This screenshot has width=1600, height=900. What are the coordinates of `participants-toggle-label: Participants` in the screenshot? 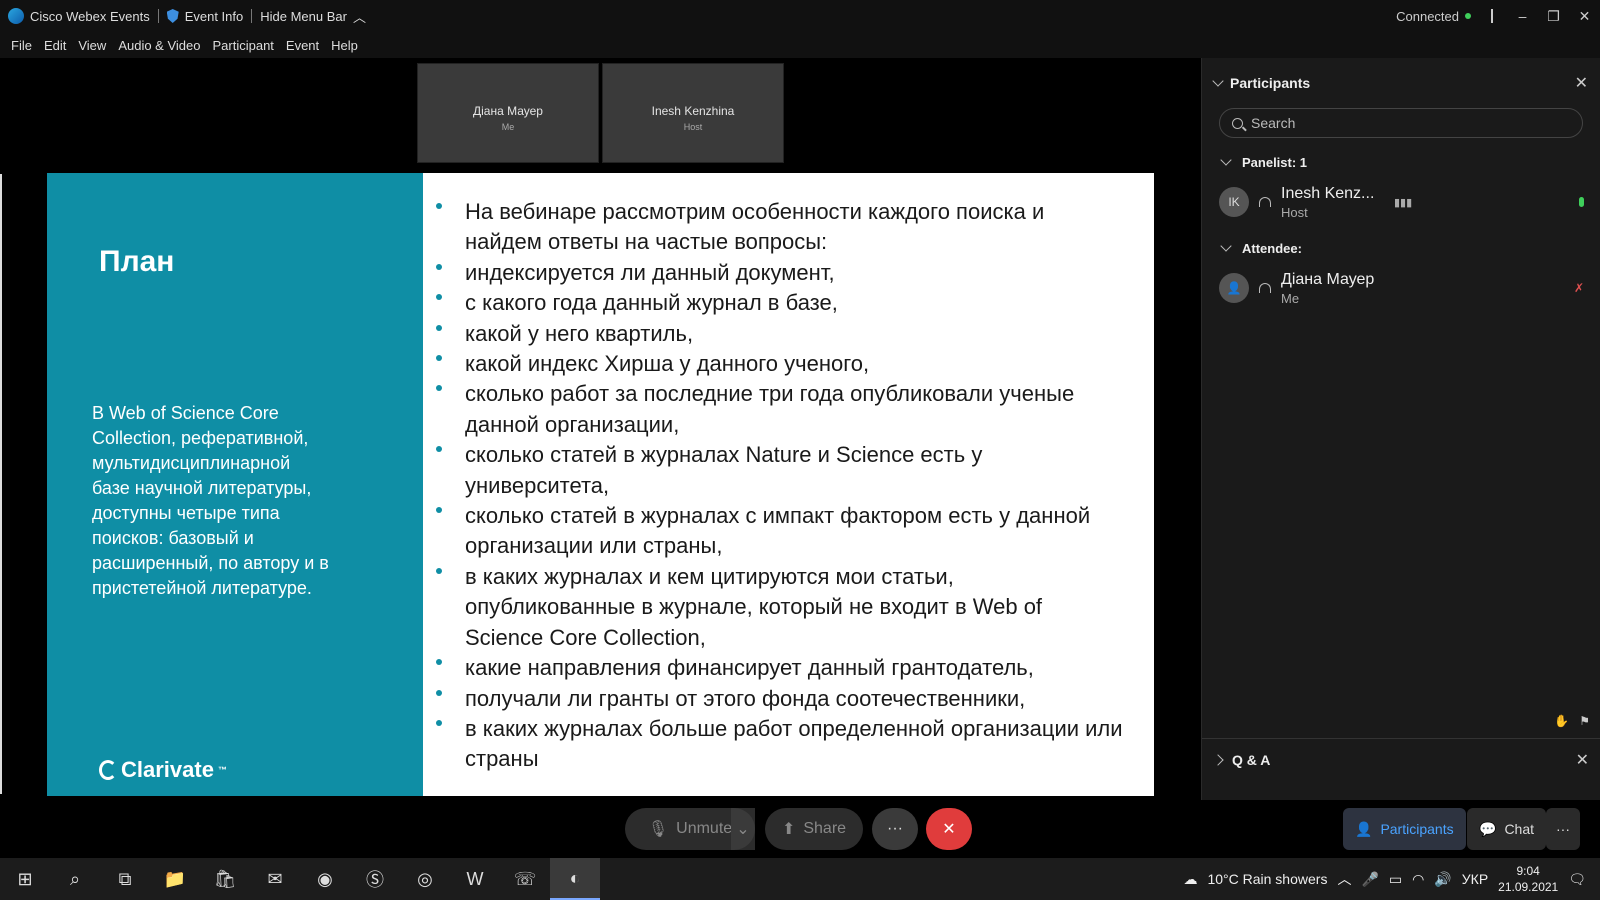 It's located at (1417, 829).